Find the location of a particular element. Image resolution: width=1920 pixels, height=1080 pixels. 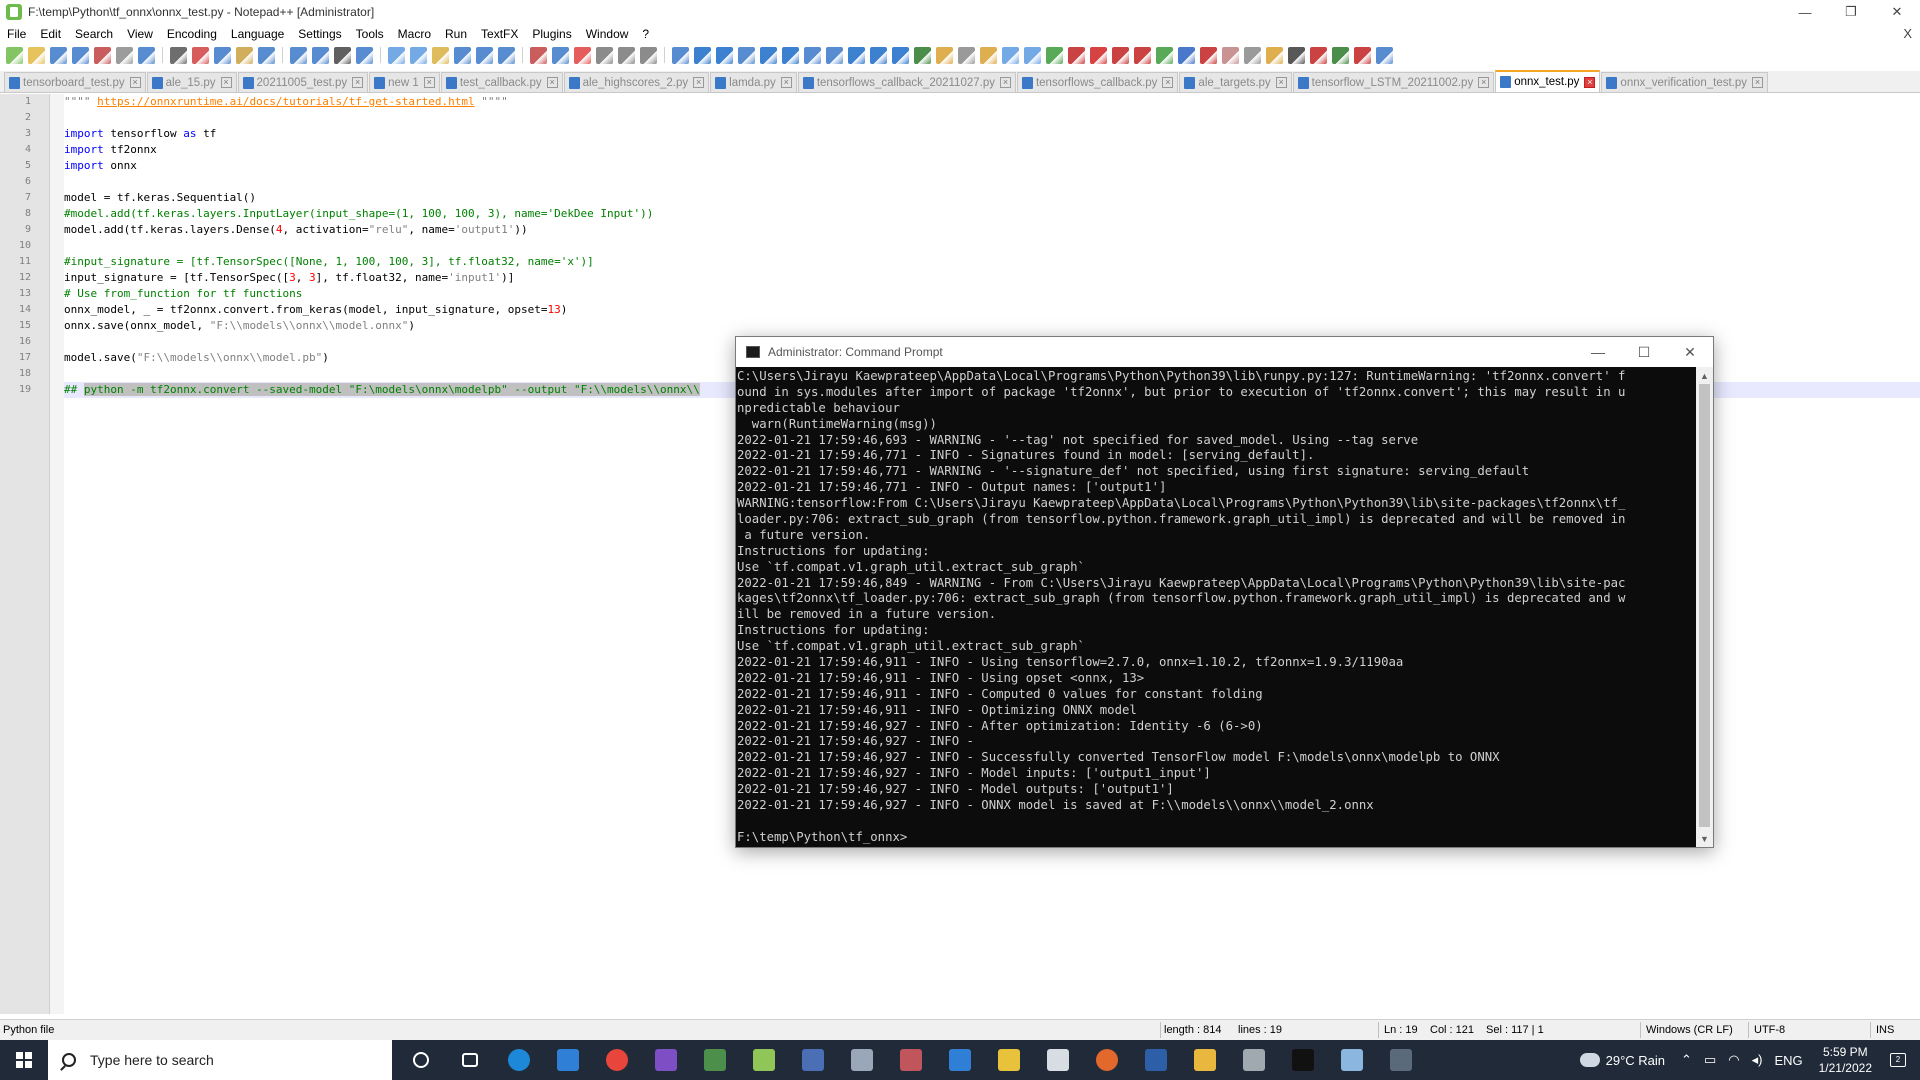

code-line: import tensorflow as tf is located at coordinates (992, 134).